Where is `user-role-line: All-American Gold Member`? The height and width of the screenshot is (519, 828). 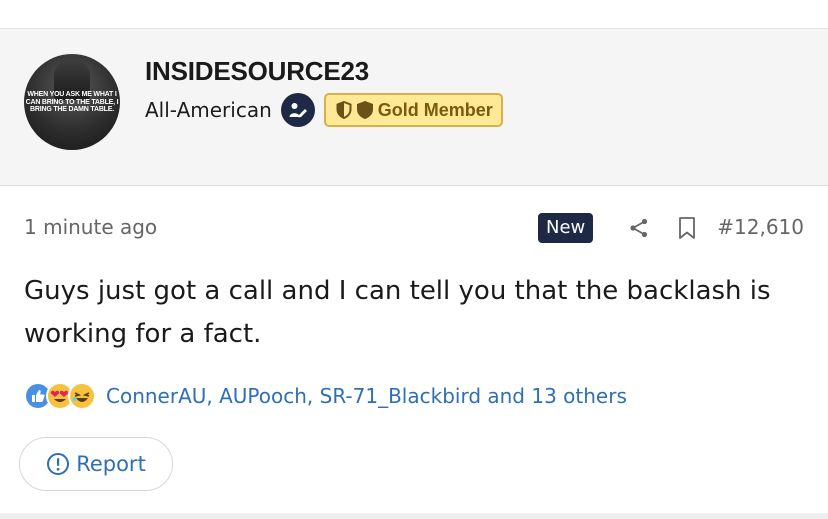 user-role-line: All-American Gold Member is located at coordinates (324, 110).